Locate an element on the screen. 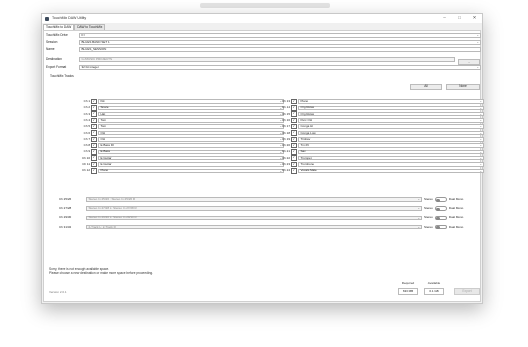 This screenshot has height=347, width=528. select-none-button: None is located at coordinates (463, 87).